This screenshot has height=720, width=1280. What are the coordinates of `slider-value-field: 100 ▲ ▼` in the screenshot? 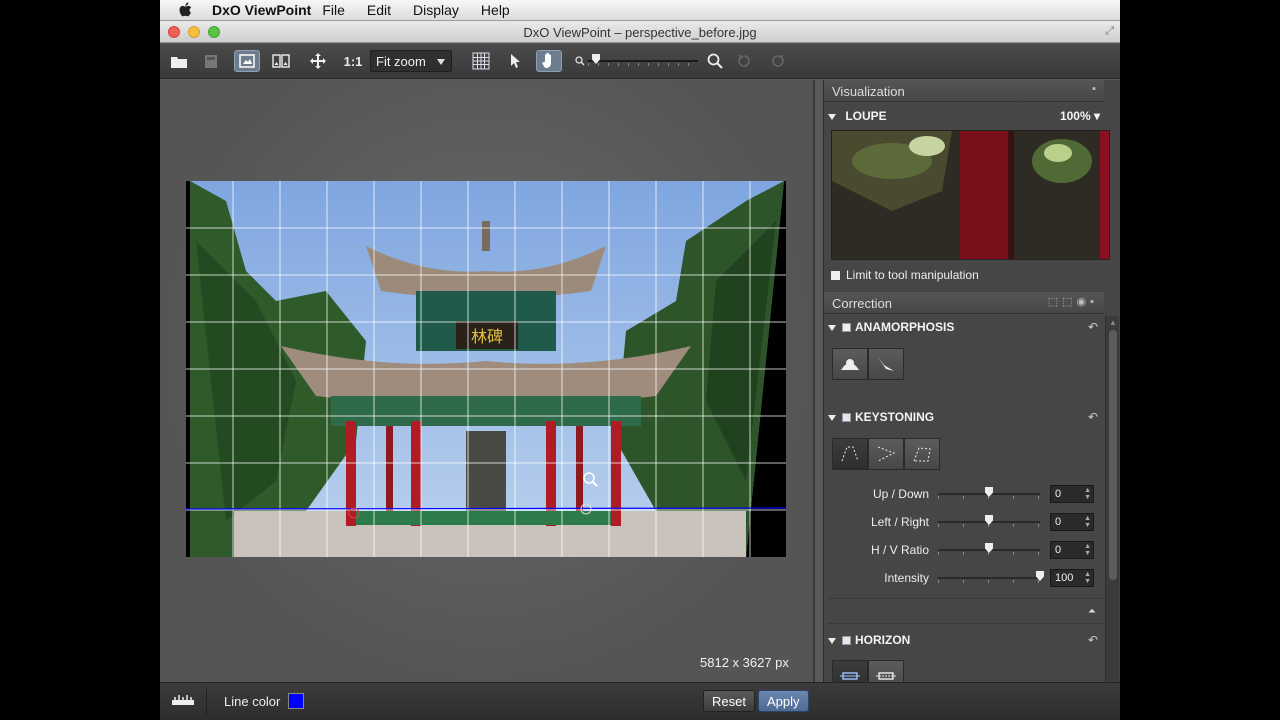 It's located at (1072, 578).